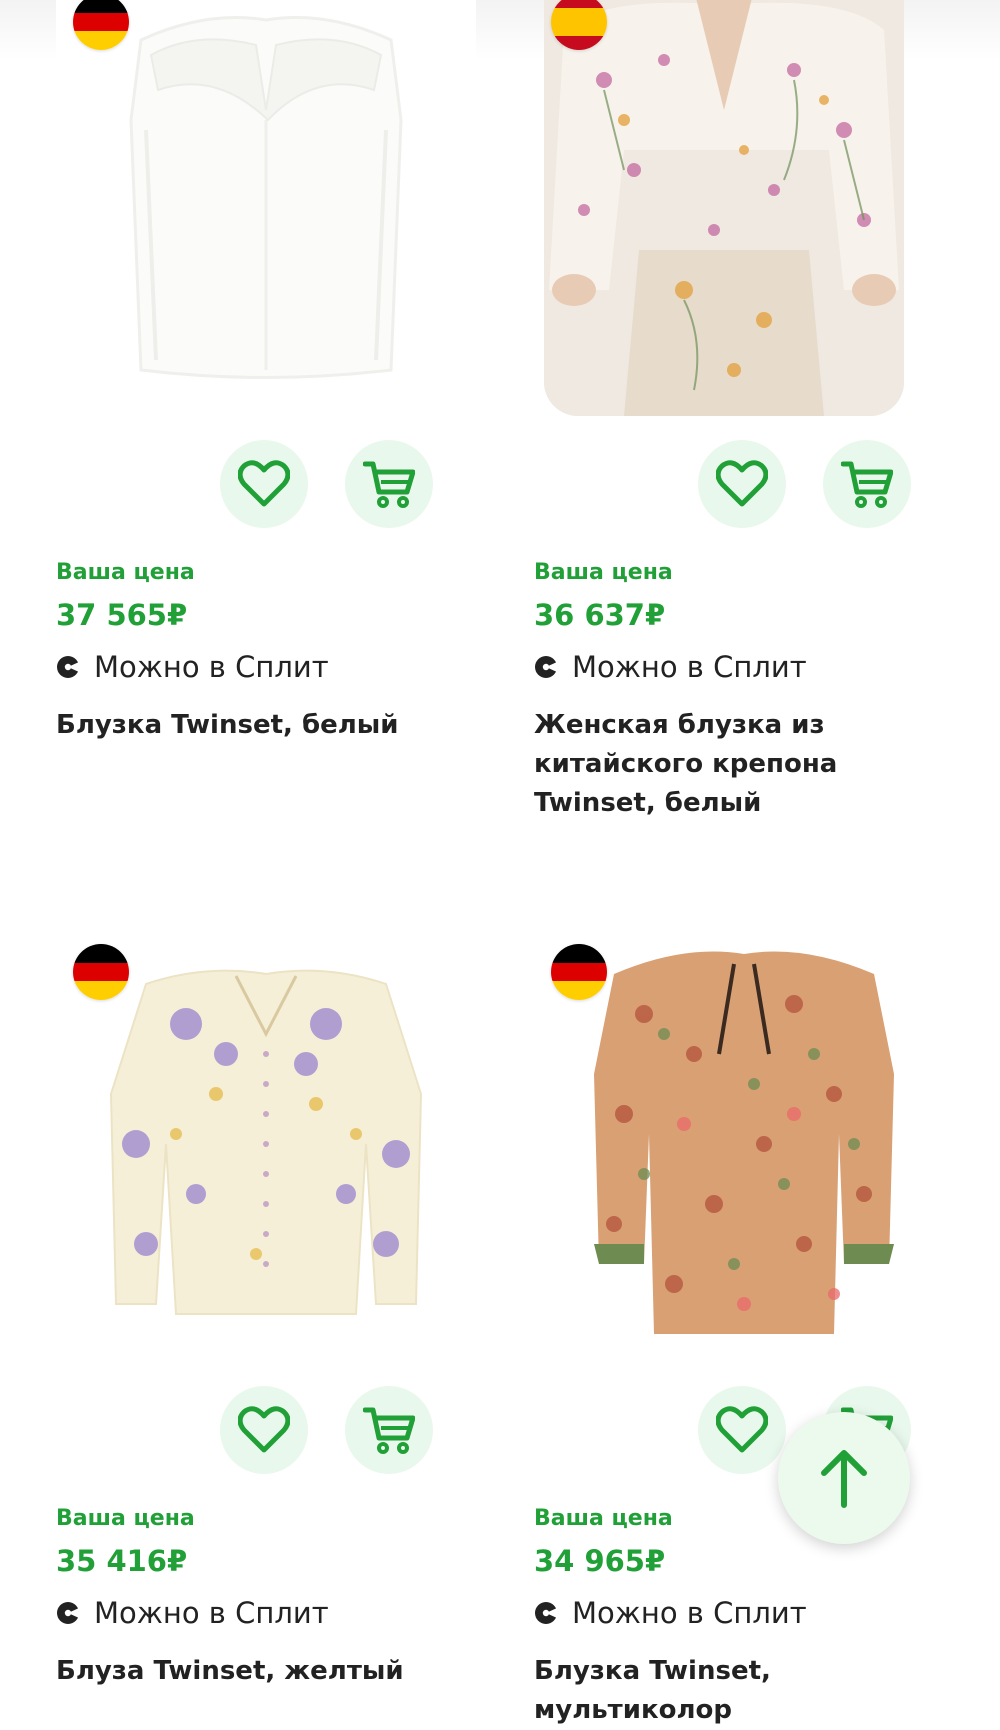  I want to click on arrow-up-icon, so click(844, 1479).